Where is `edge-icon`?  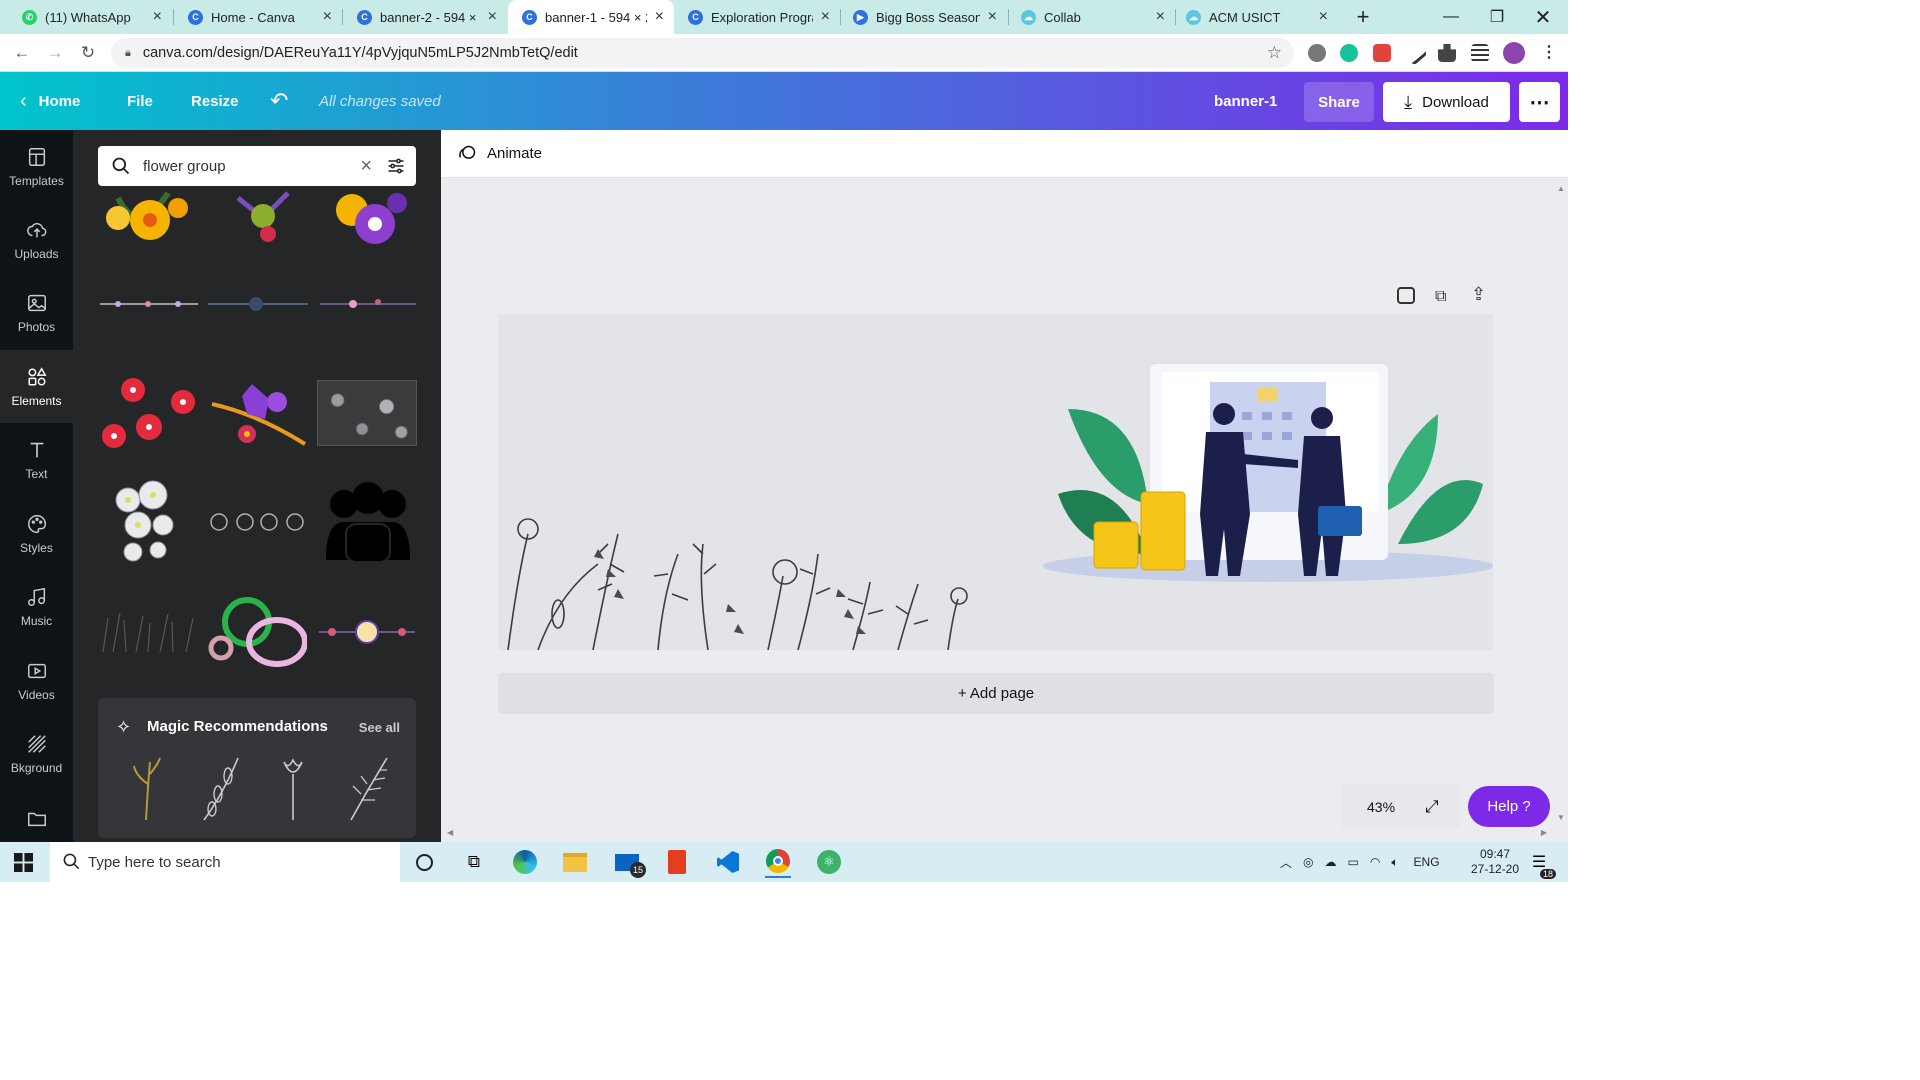
edge-icon is located at coordinates (525, 862).